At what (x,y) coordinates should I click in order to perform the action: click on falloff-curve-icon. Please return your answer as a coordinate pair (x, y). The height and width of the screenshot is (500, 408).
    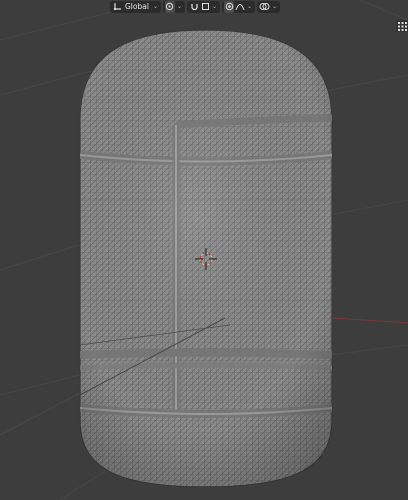
    Looking at the image, I should click on (240, 7).